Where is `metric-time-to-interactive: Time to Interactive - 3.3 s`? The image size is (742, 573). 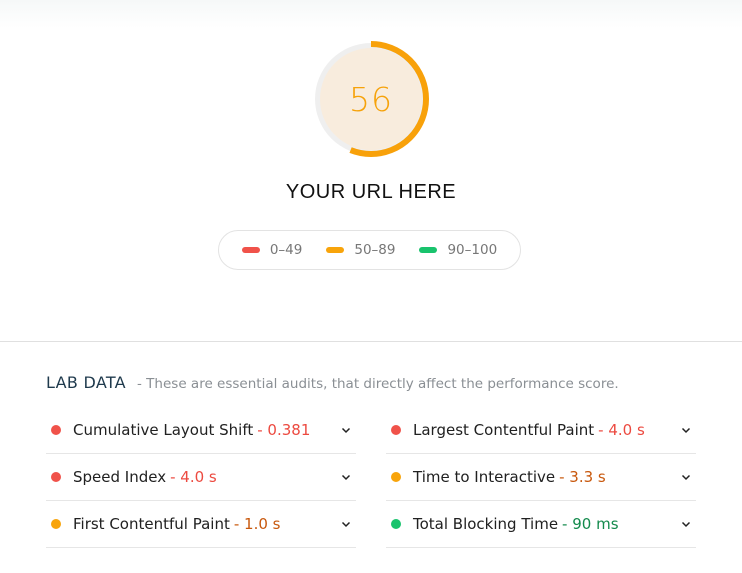
metric-time-to-interactive: Time to Interactive - 3.3 s is located at coordinates (541, 477).